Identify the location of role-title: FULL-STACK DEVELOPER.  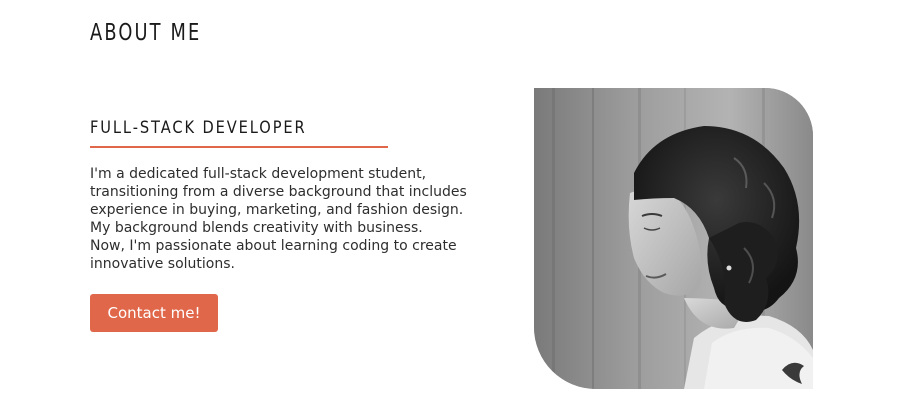
(198, 128).